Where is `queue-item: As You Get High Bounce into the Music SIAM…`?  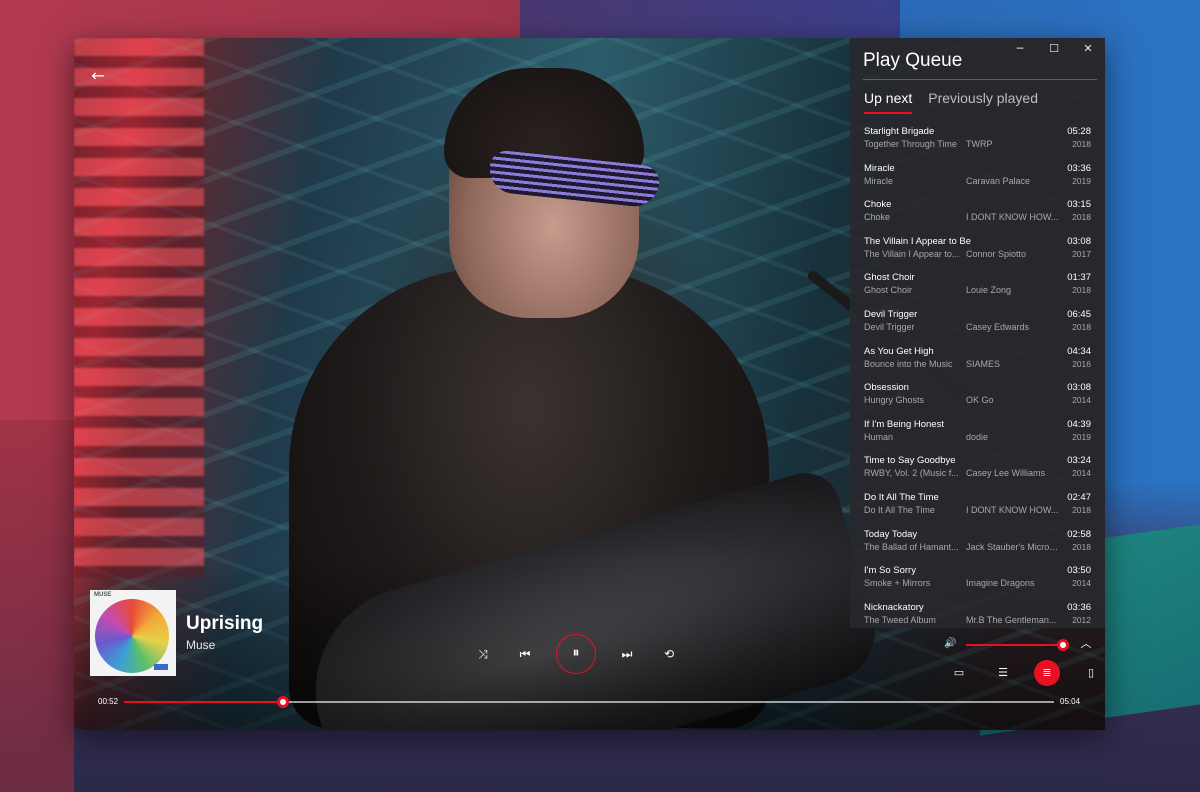
queue-item: As You Get High Bounce into the Music SIAM… is located at coordinates (977, 362).